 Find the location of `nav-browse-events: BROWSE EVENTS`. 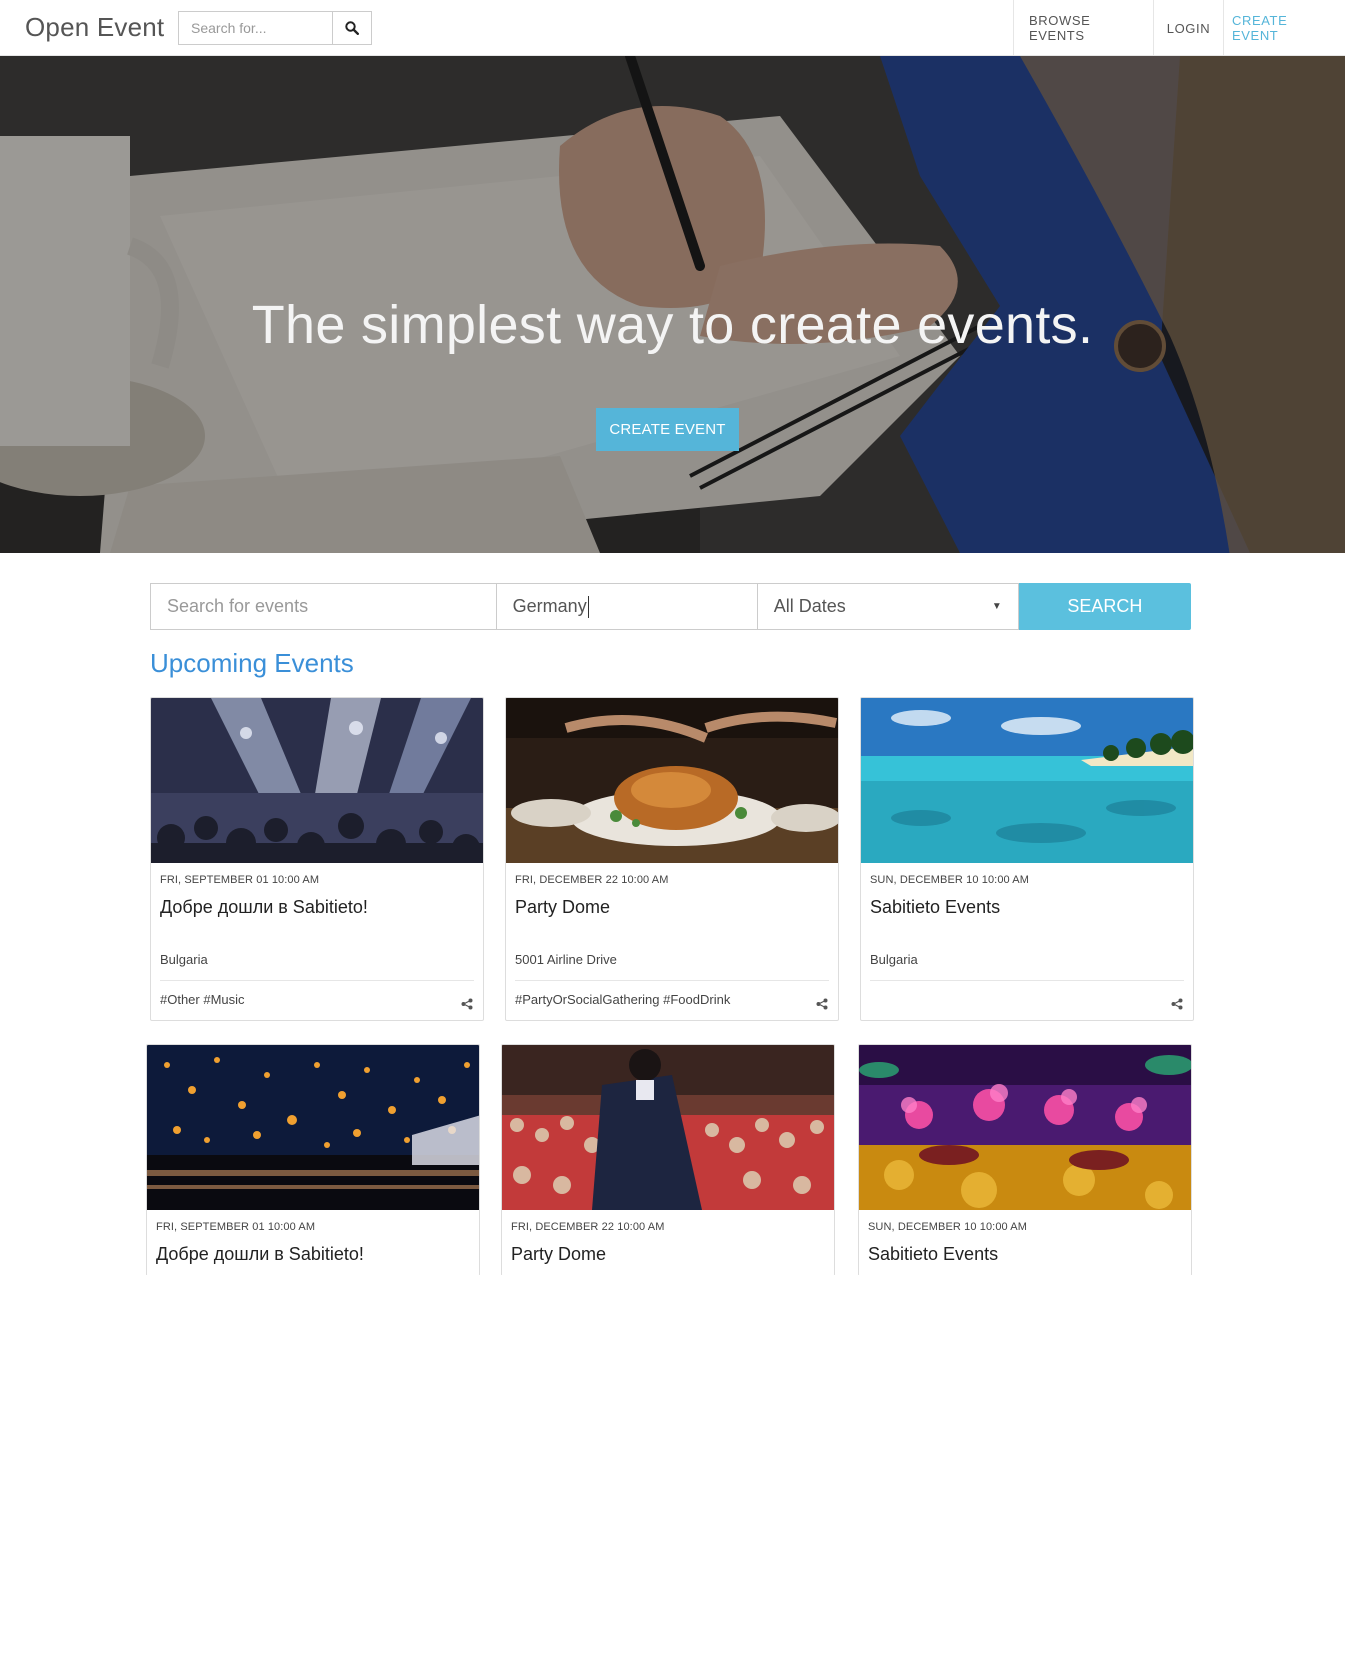

nav-browse-events: BROWSE EVENTS is located at coordinates (1083, 28).